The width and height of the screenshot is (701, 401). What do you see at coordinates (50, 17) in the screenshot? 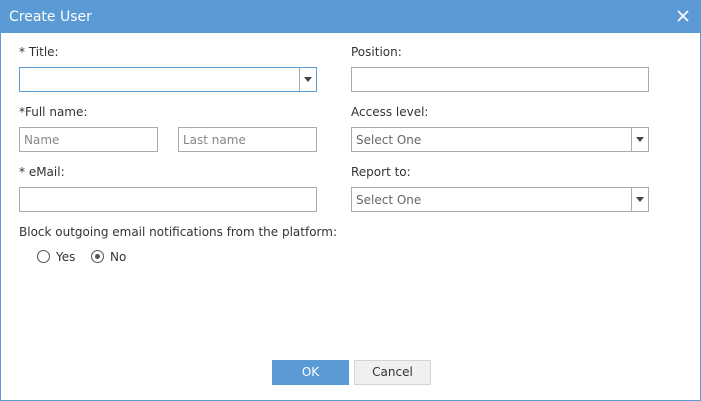
I see `dialog-title: Create User` at bounding box center [50, 17].